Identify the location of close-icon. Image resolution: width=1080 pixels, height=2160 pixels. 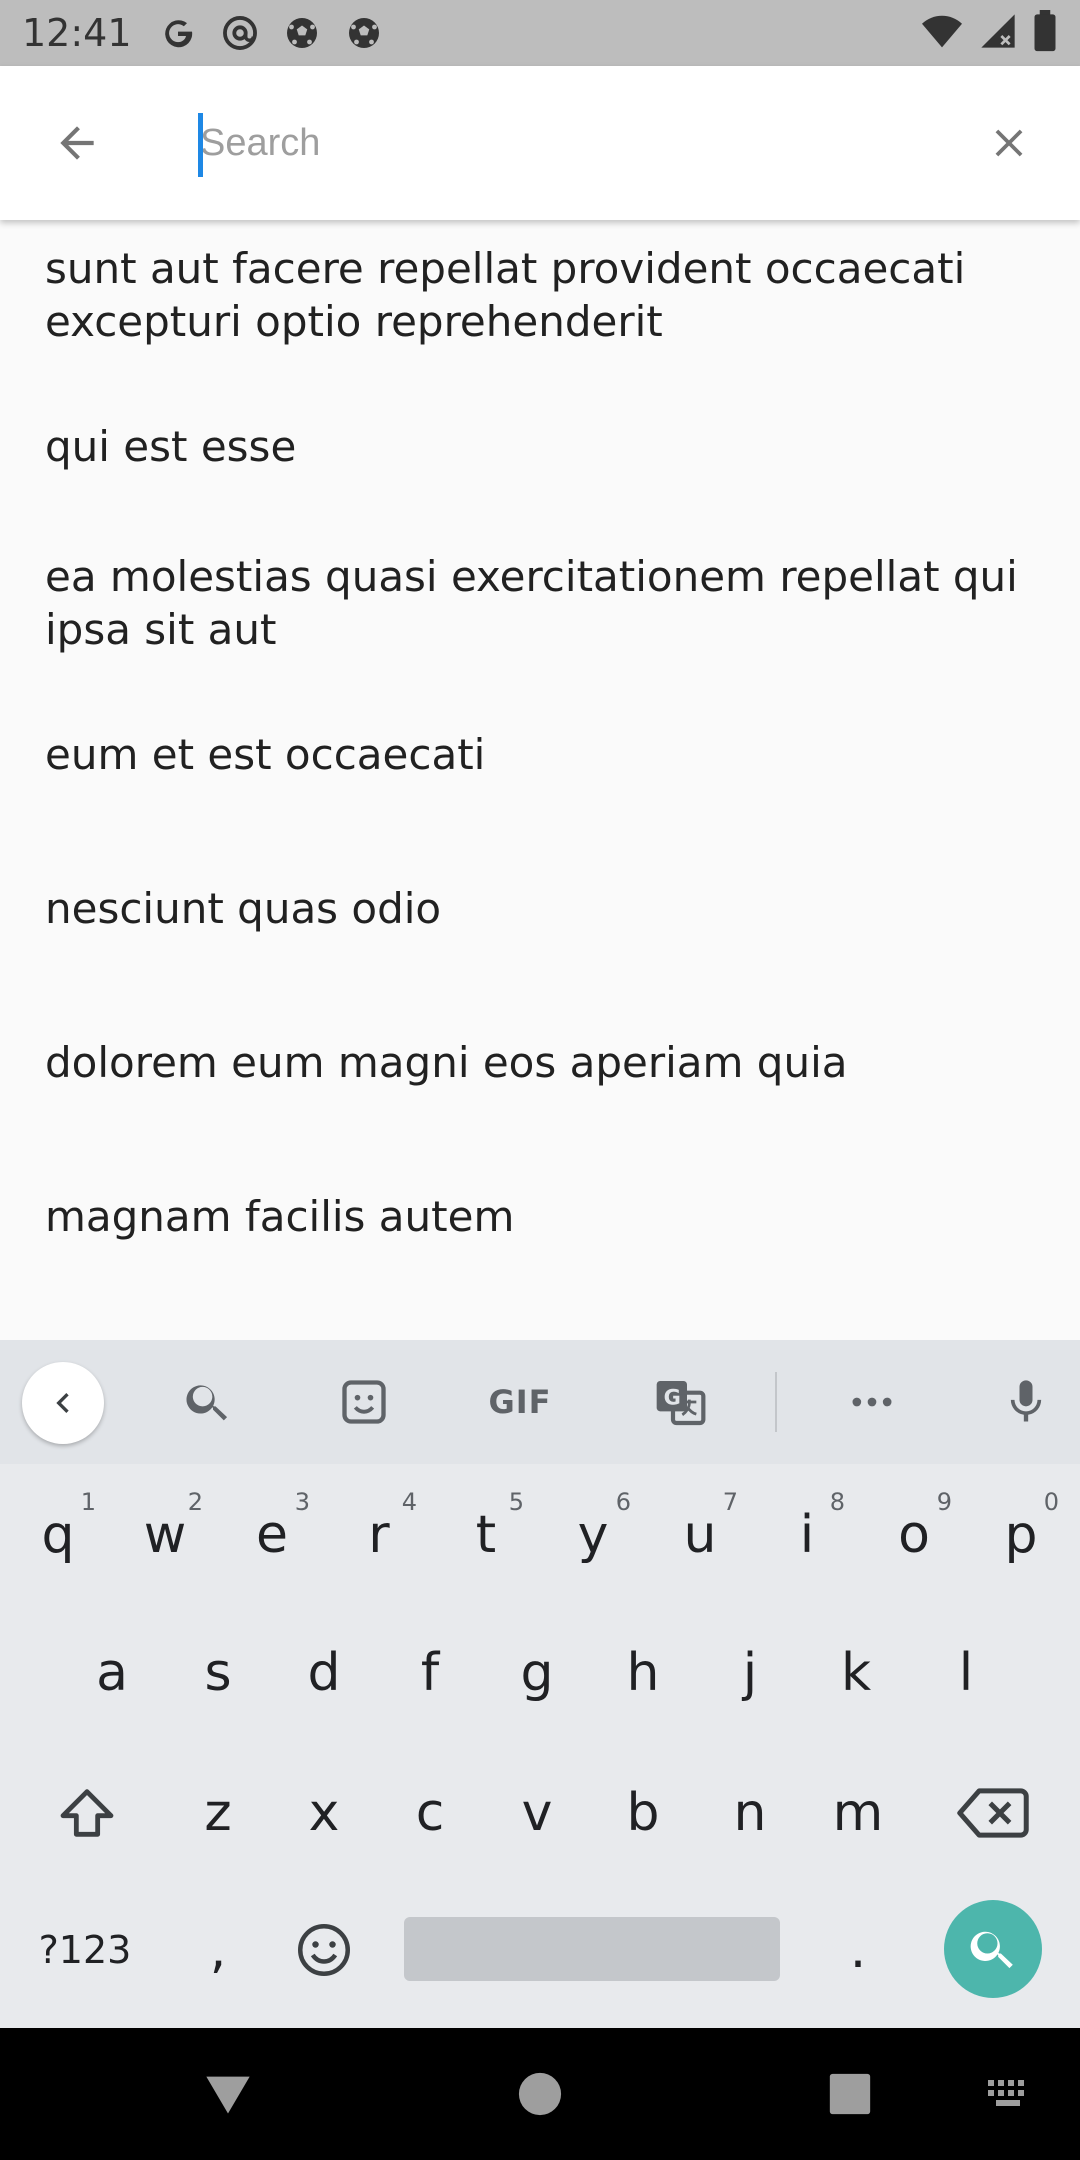
(1009, 143).